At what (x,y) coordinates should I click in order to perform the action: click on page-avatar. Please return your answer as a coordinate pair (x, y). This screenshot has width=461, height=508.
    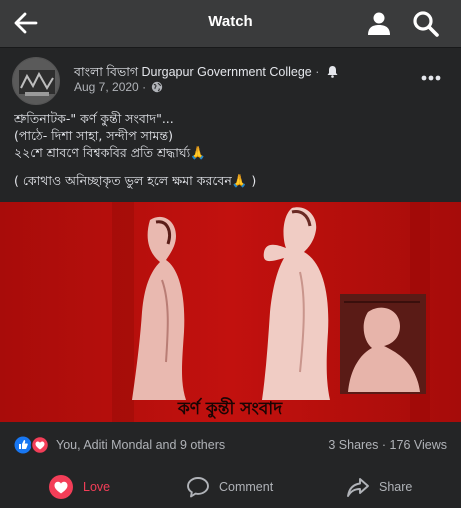
    Looking at the image, I should click on (36, 81).